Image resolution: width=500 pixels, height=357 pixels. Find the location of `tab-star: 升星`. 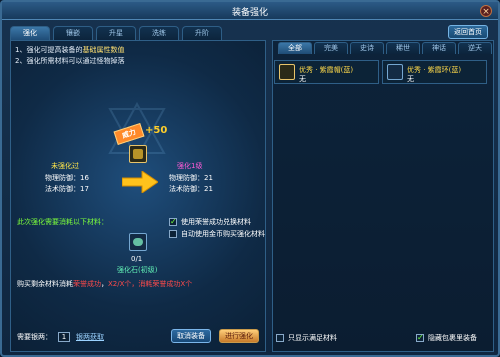

tab-star: 升星 is located at coordinates (116, 33).